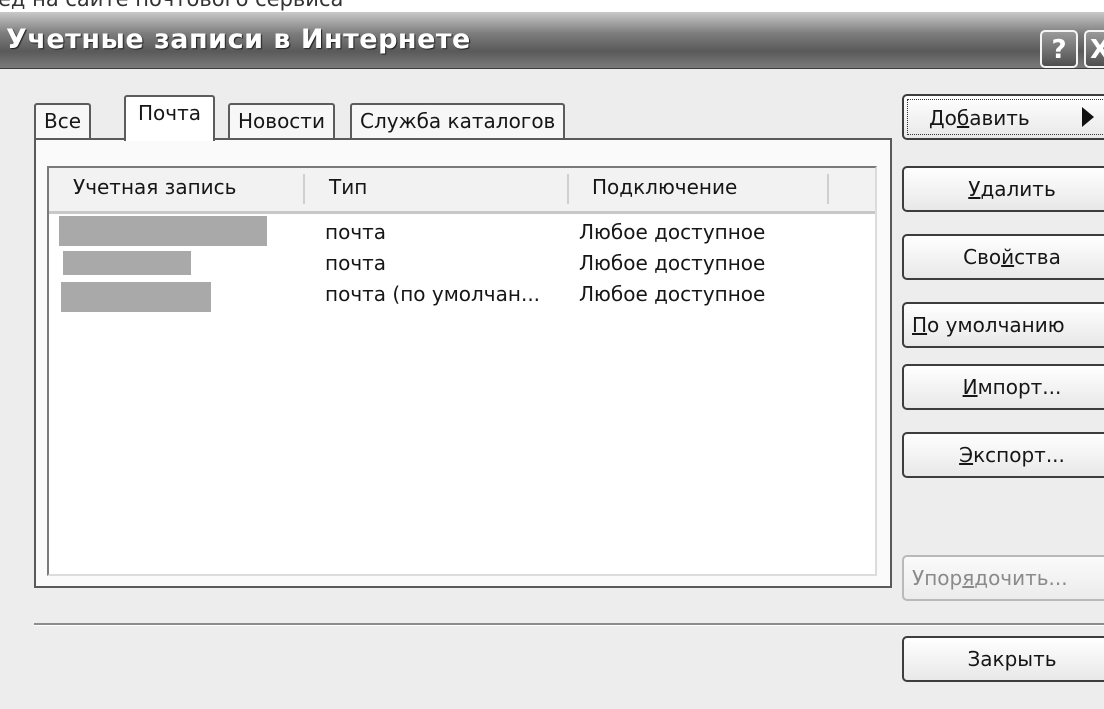  I want to click on remove-button: Удалить, so click(1003, 189).